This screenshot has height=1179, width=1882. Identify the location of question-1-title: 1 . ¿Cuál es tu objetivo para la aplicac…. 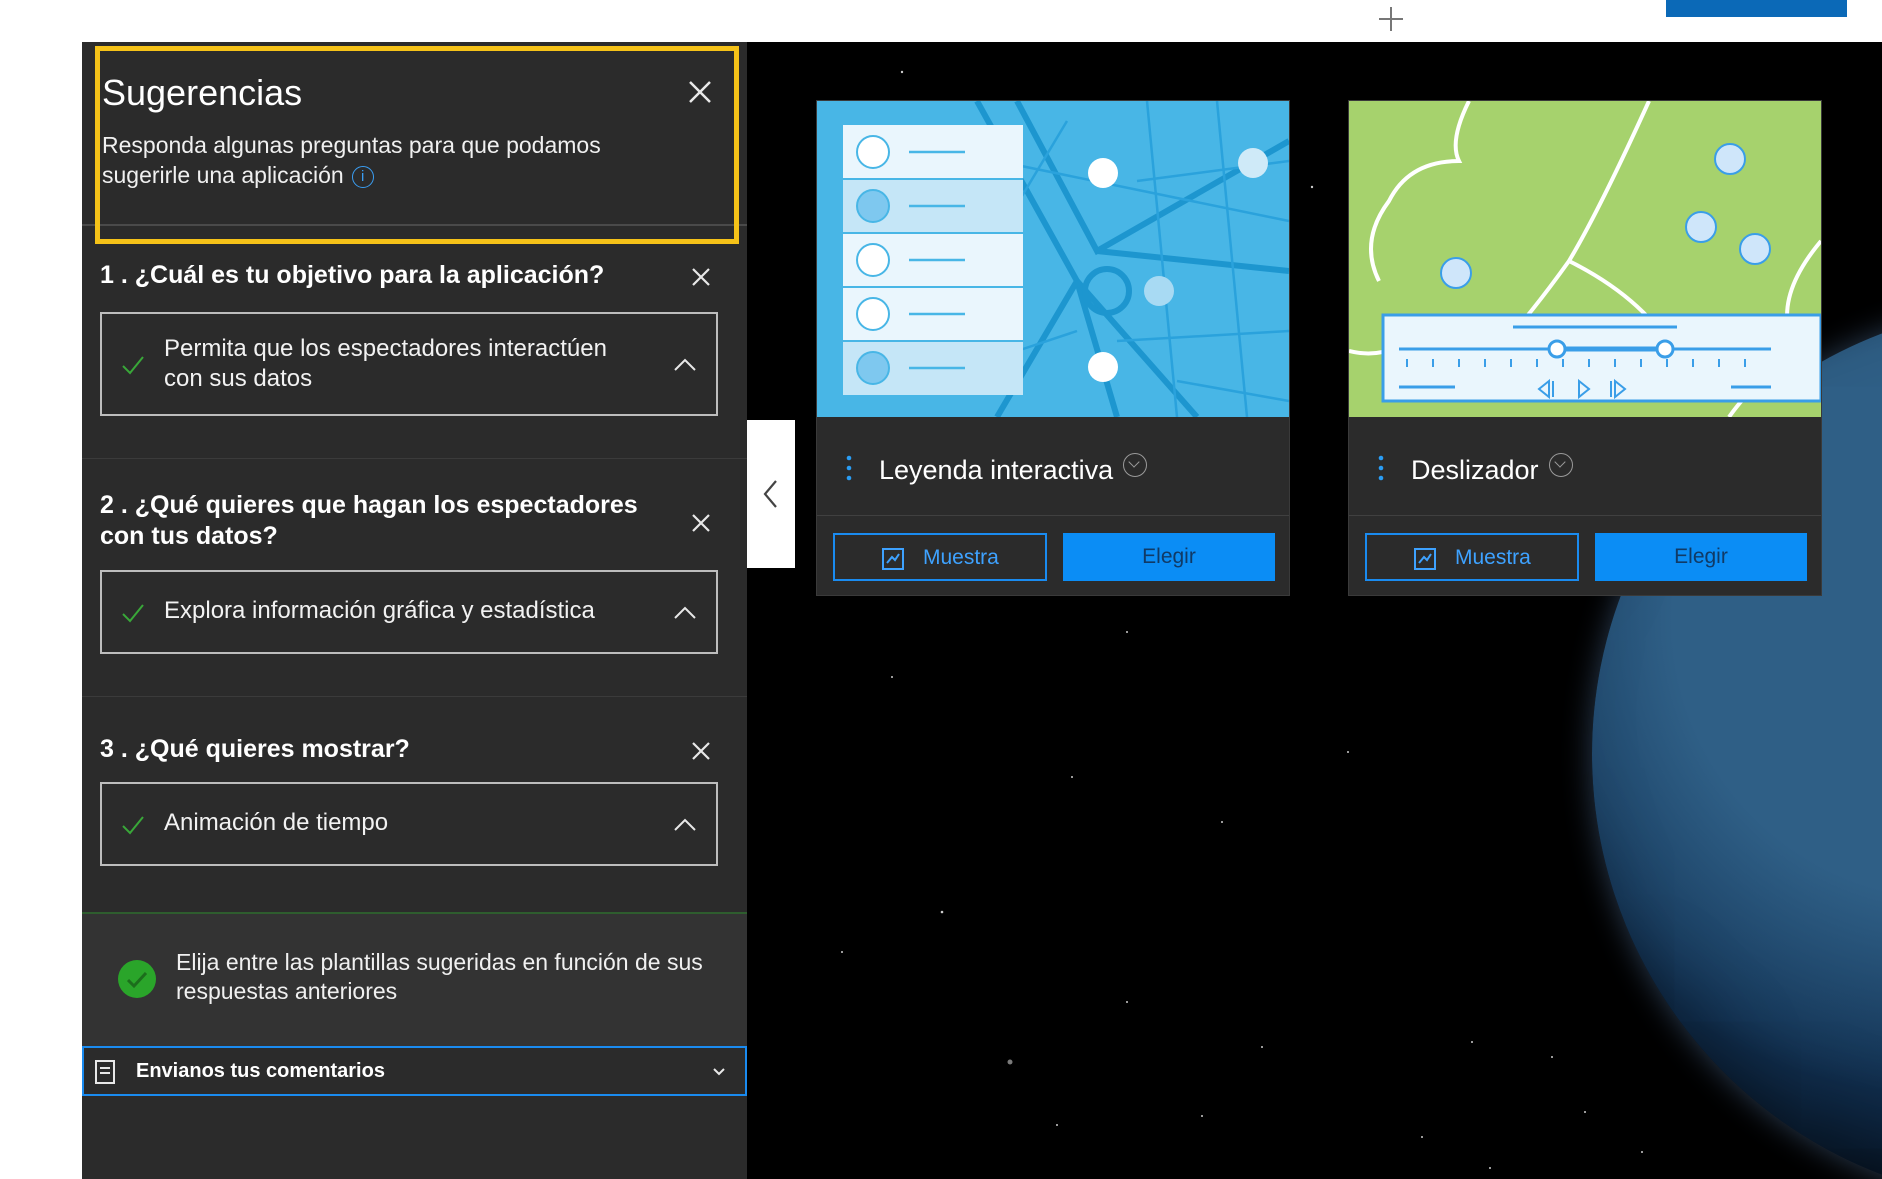
(352, 275).